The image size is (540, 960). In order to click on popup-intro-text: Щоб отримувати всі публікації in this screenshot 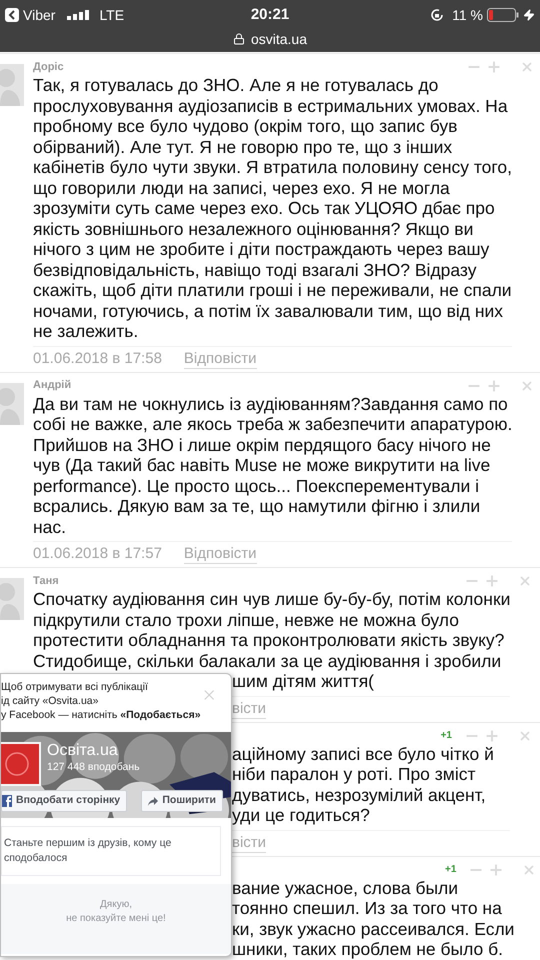, I will do `click(74, 687)`.